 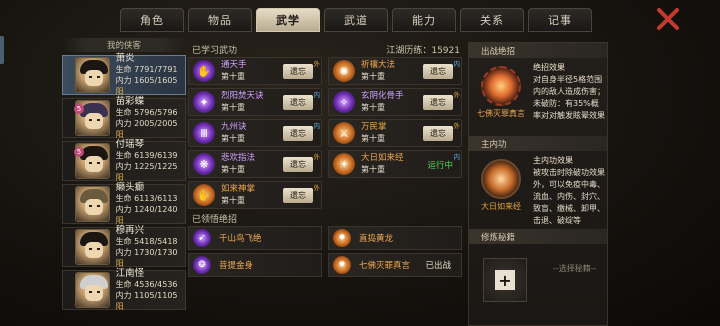 What do you see at coordinates (569, 97) in the screenshot?
I see `battle-effect-text: 对自身半径5格范围内的敌人造成伤害；未破防：有35%概率对对触发眩晕效果` at bounding box center [569, 97].